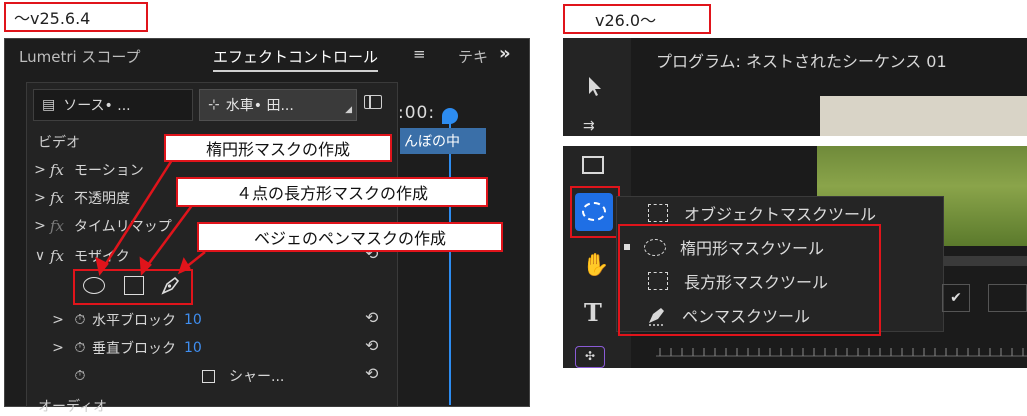 This screenshot has height=416, width=1027. Describe the element at coordinates (923, 116) in the screenshot. I see `program-frame` at that location.